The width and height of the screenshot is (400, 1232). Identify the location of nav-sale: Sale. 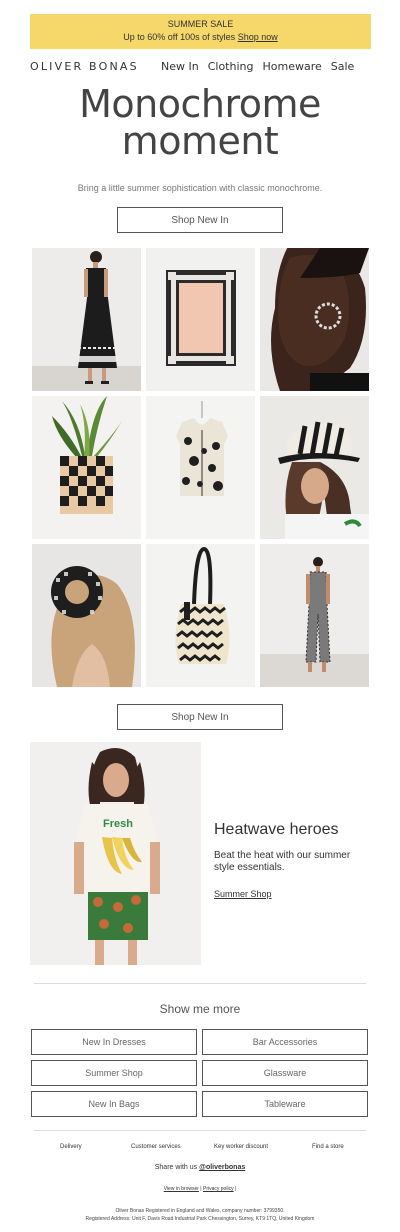
(343, 66).